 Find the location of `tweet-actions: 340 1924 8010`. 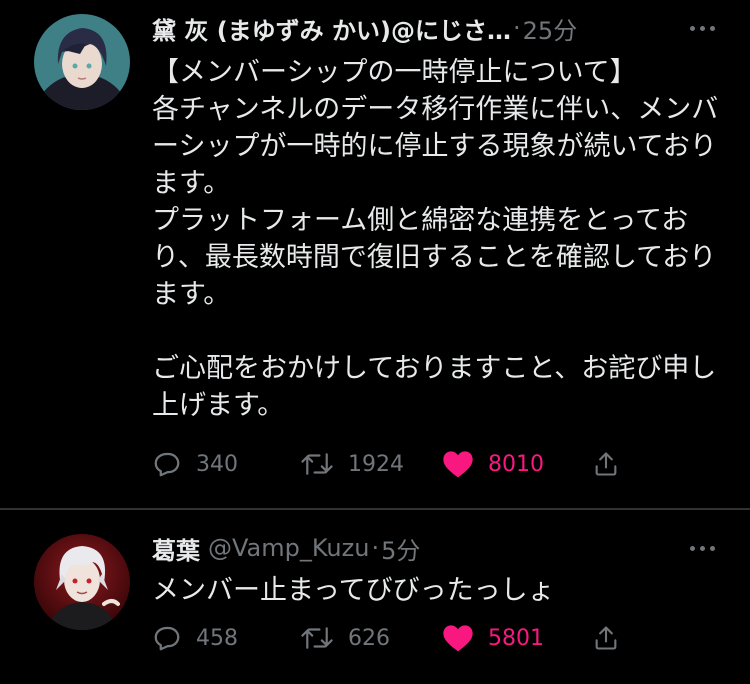

tweet-actions: 340 1924 8010 is located at coordinates (402, 464).